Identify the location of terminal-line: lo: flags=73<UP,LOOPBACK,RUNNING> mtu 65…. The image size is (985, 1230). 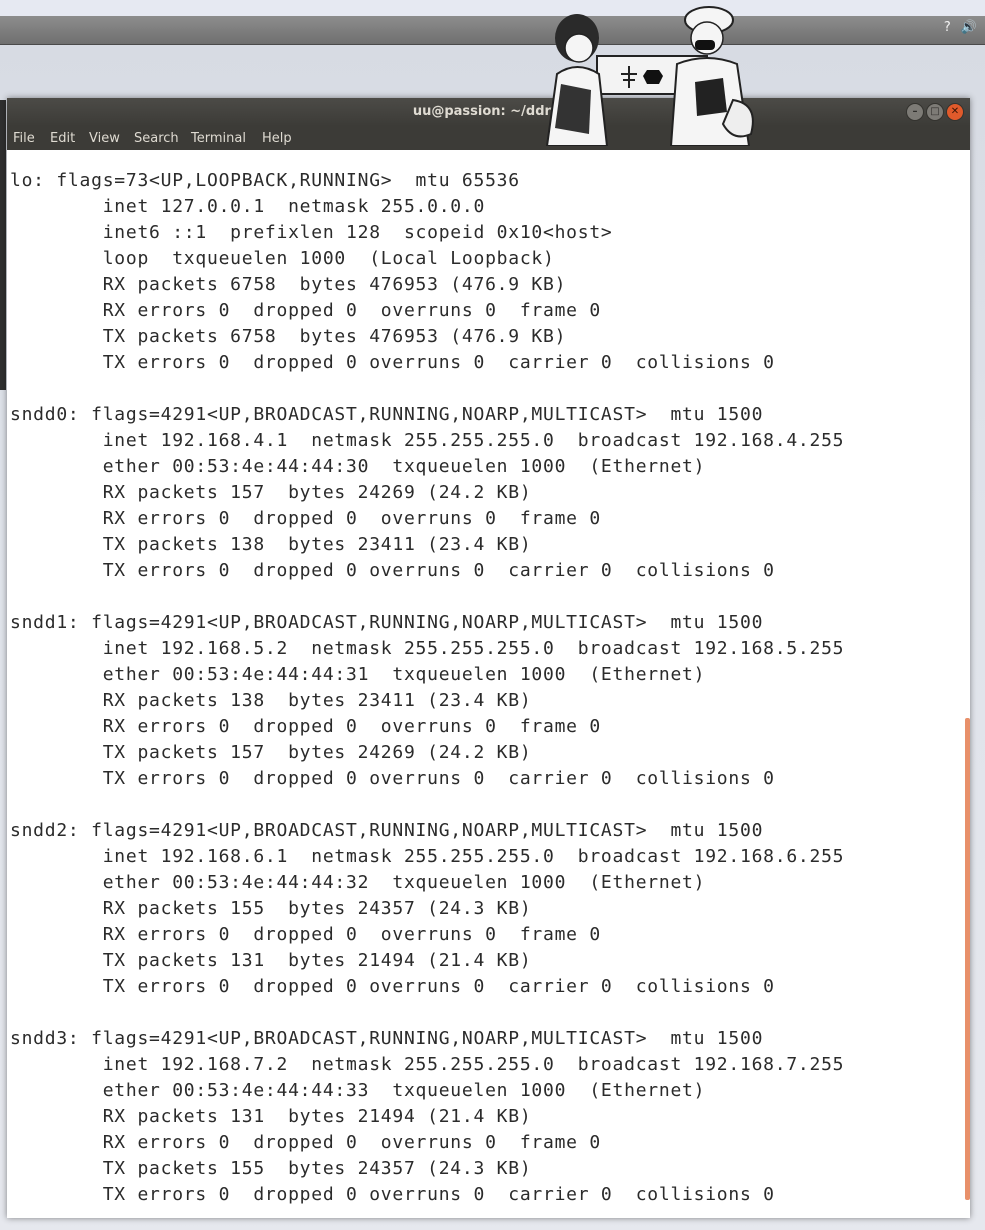
(265, 180).